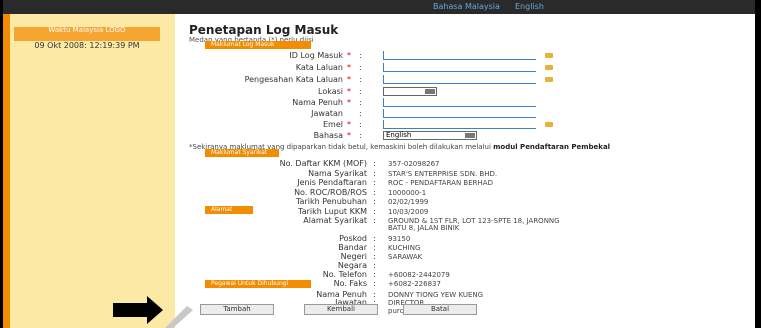 This screenshot has width=761, height=328. What do you see at coordinates (352, 265) in the screenshot?
I see `section_address-label: Negara` at bounding box center [352, 265].